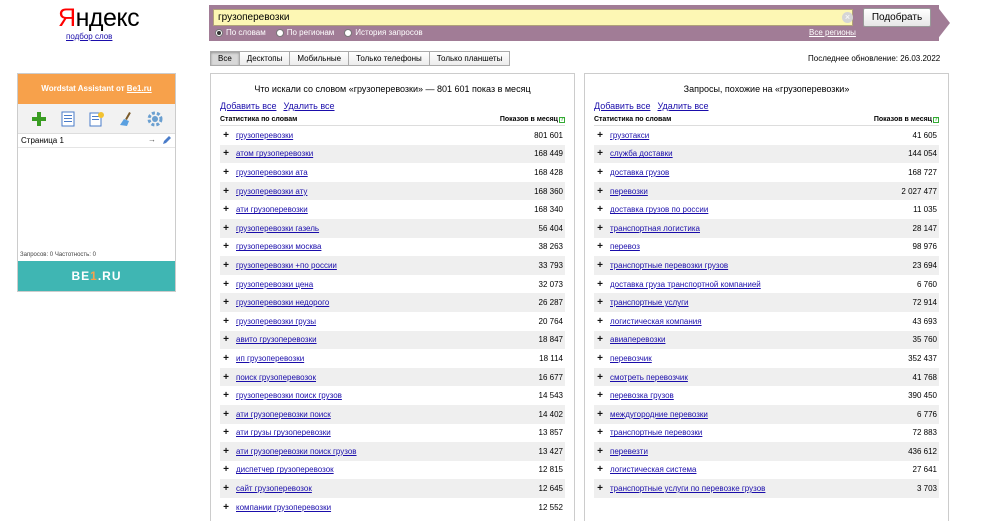 Image resolution: width=1000 pixels, height=521 pixels. Describe the element at coordinates (832, 32) in the screenshot. I see `all-regions-link: Все регионы` at that location.